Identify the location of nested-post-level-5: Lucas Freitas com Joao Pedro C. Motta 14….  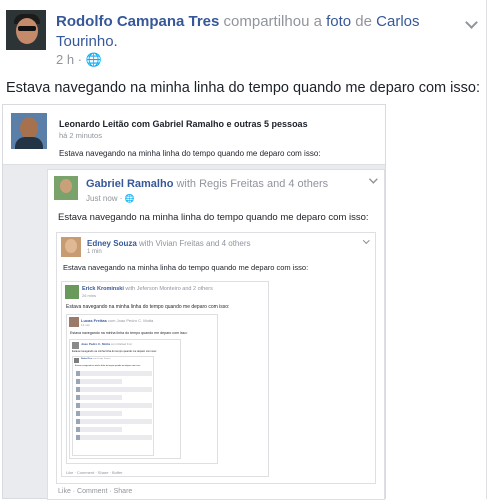
(142, 389).